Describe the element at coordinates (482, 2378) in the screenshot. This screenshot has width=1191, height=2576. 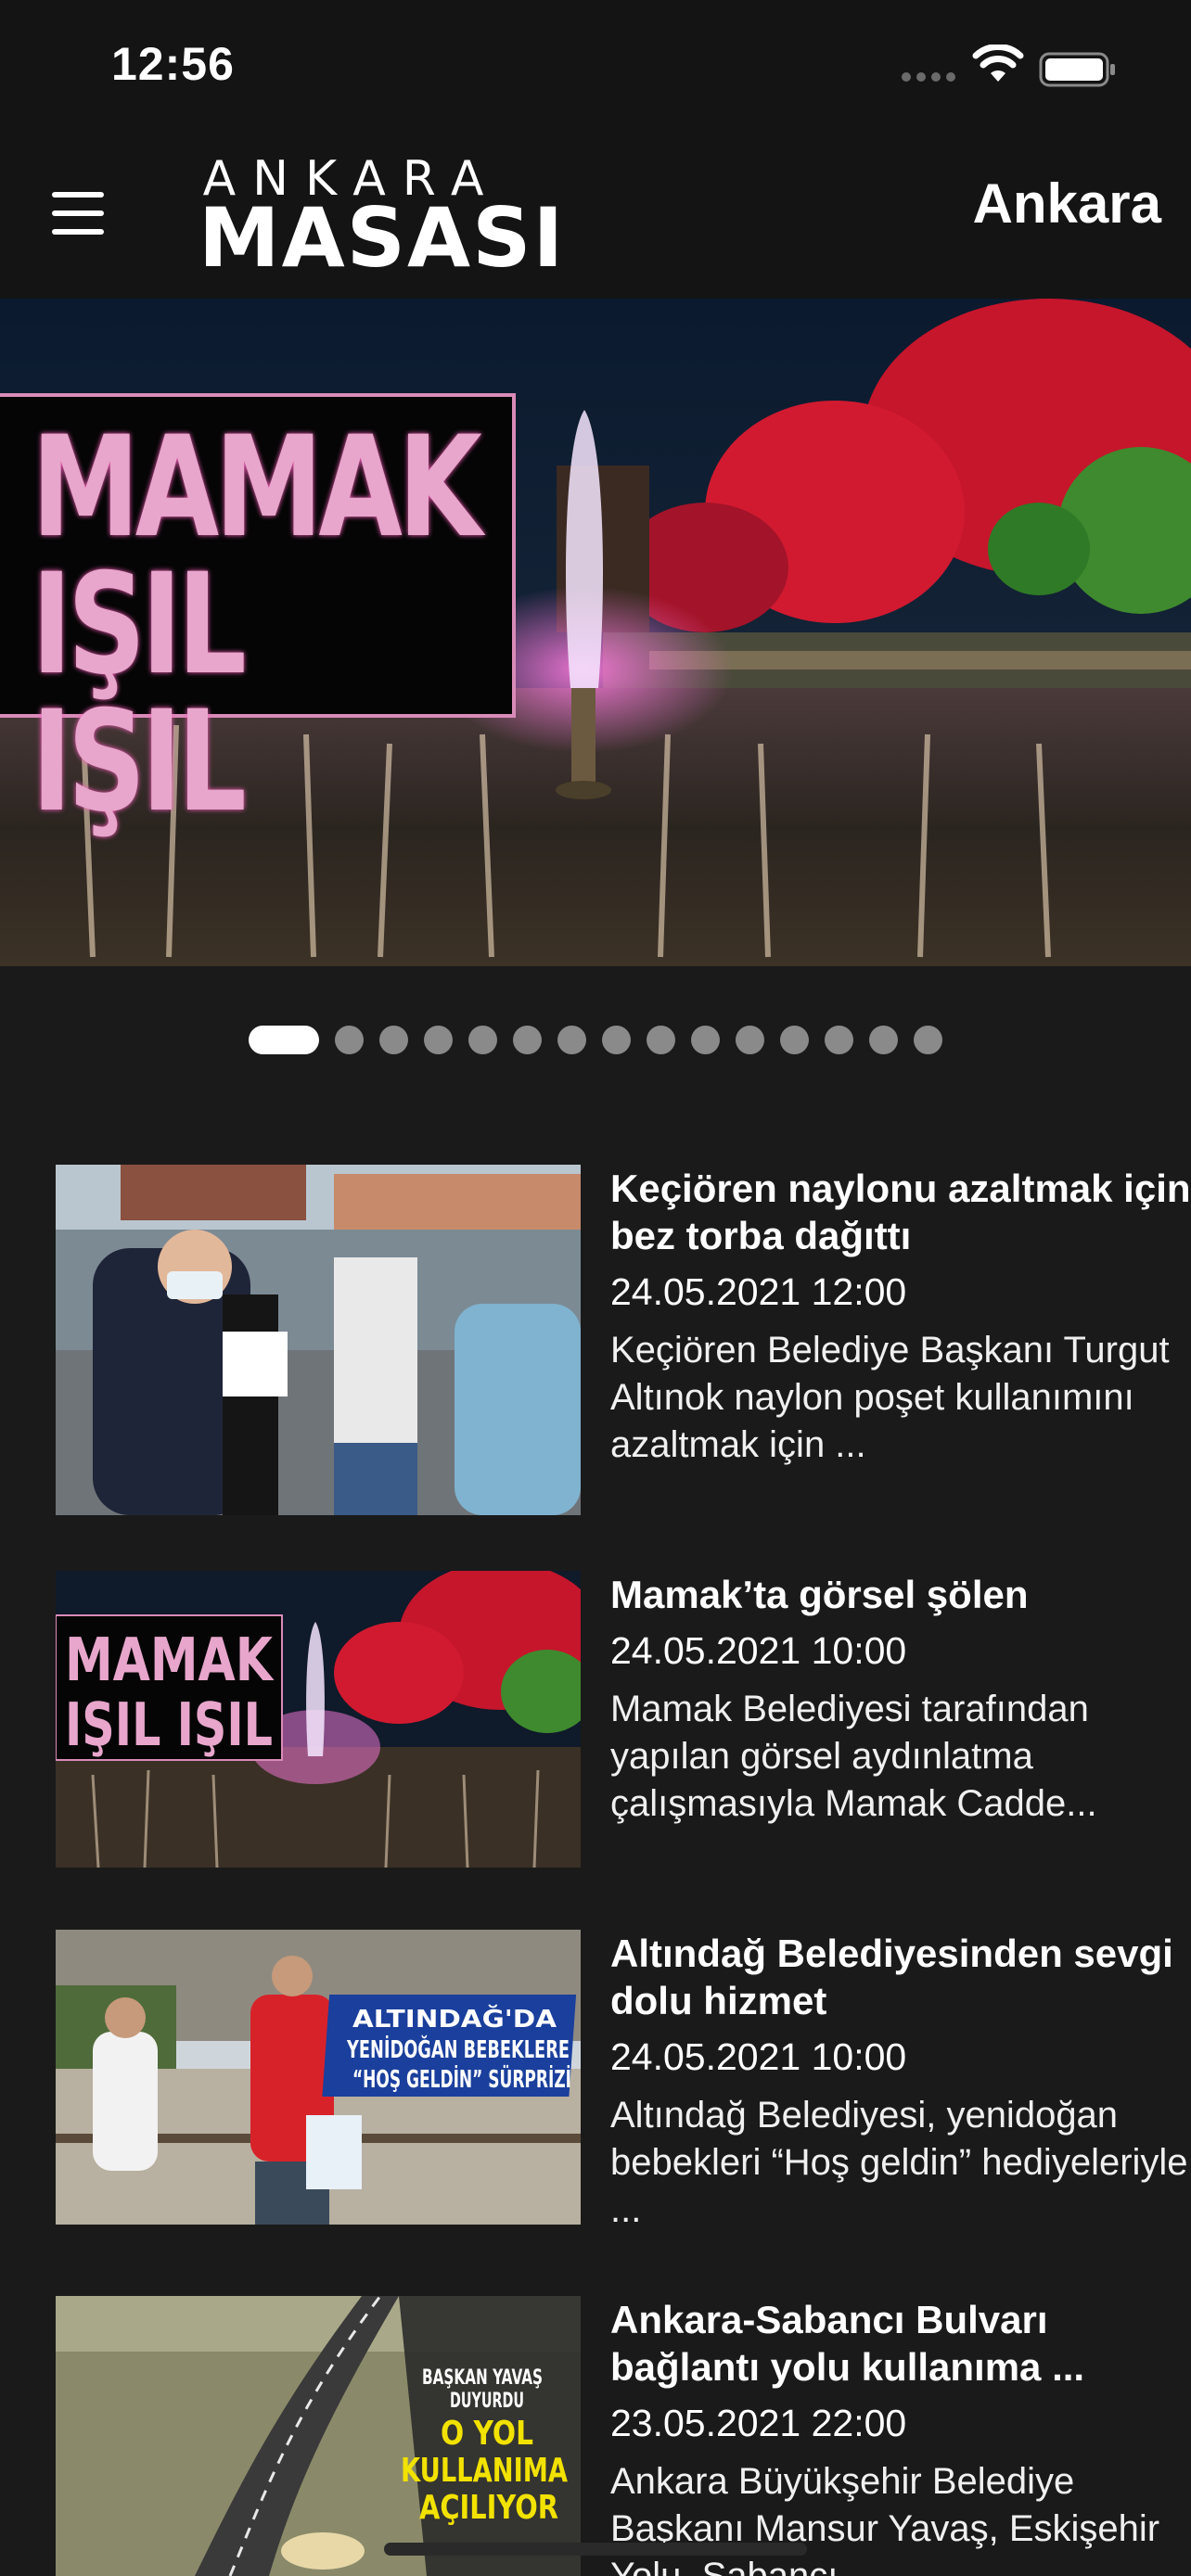
I see `svg-text: BAŞKAN YAVAŞ` at that location.